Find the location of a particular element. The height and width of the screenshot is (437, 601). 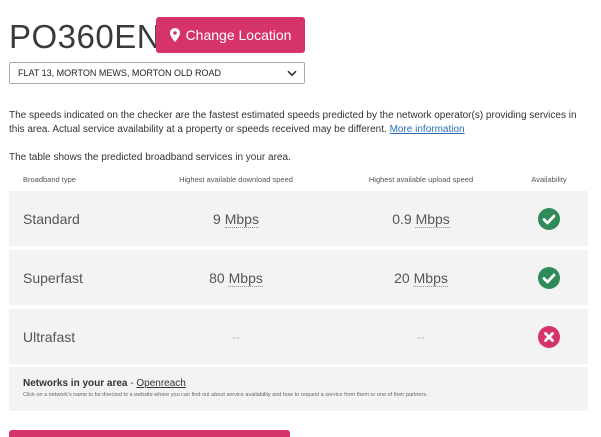

broadband-type-cell: Ultrafast is located at coordinates (49, 336).